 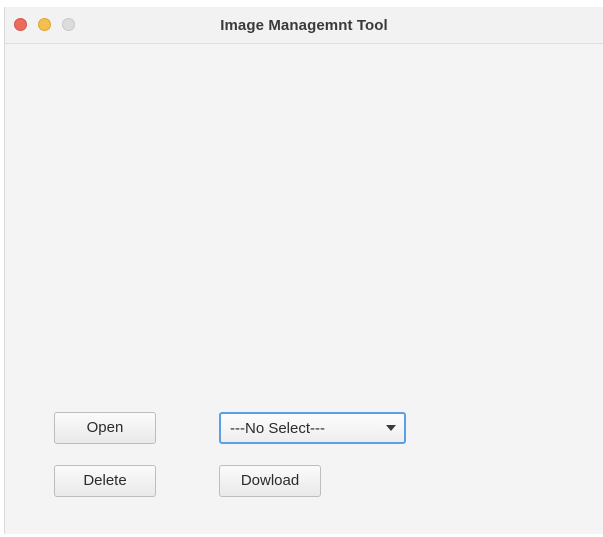 I want to click on window-title: Image Managemnt Tool, so click(x=304, y=25).